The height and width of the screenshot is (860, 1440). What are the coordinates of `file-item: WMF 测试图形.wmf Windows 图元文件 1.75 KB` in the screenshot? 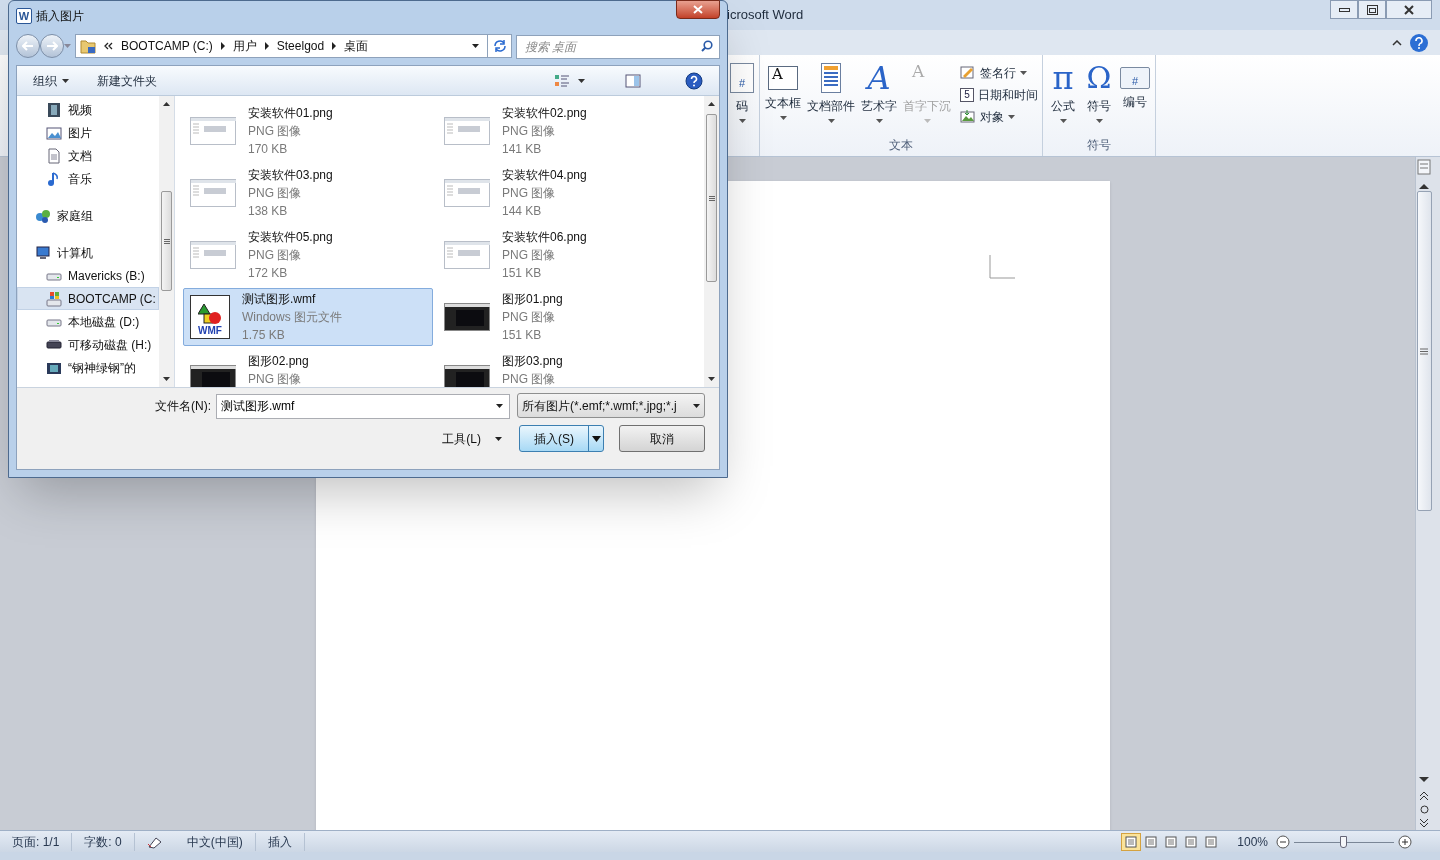 It's located at (308, 317).